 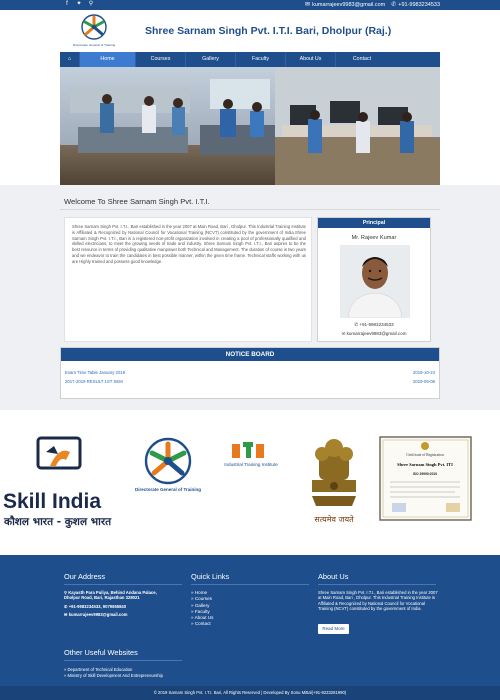 What do you see at coordinates (204, 618) in the screenshot?
I see `quick-link-label: About Us` at bounding box center [204, 618].